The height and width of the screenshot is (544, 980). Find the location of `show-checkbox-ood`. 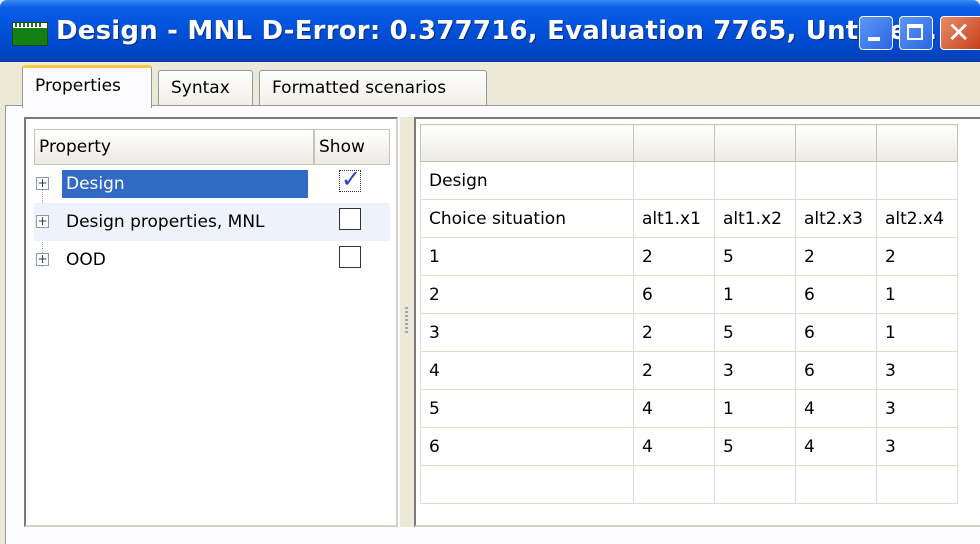

show-checkbox-ood is located at coordinates (350, 257).